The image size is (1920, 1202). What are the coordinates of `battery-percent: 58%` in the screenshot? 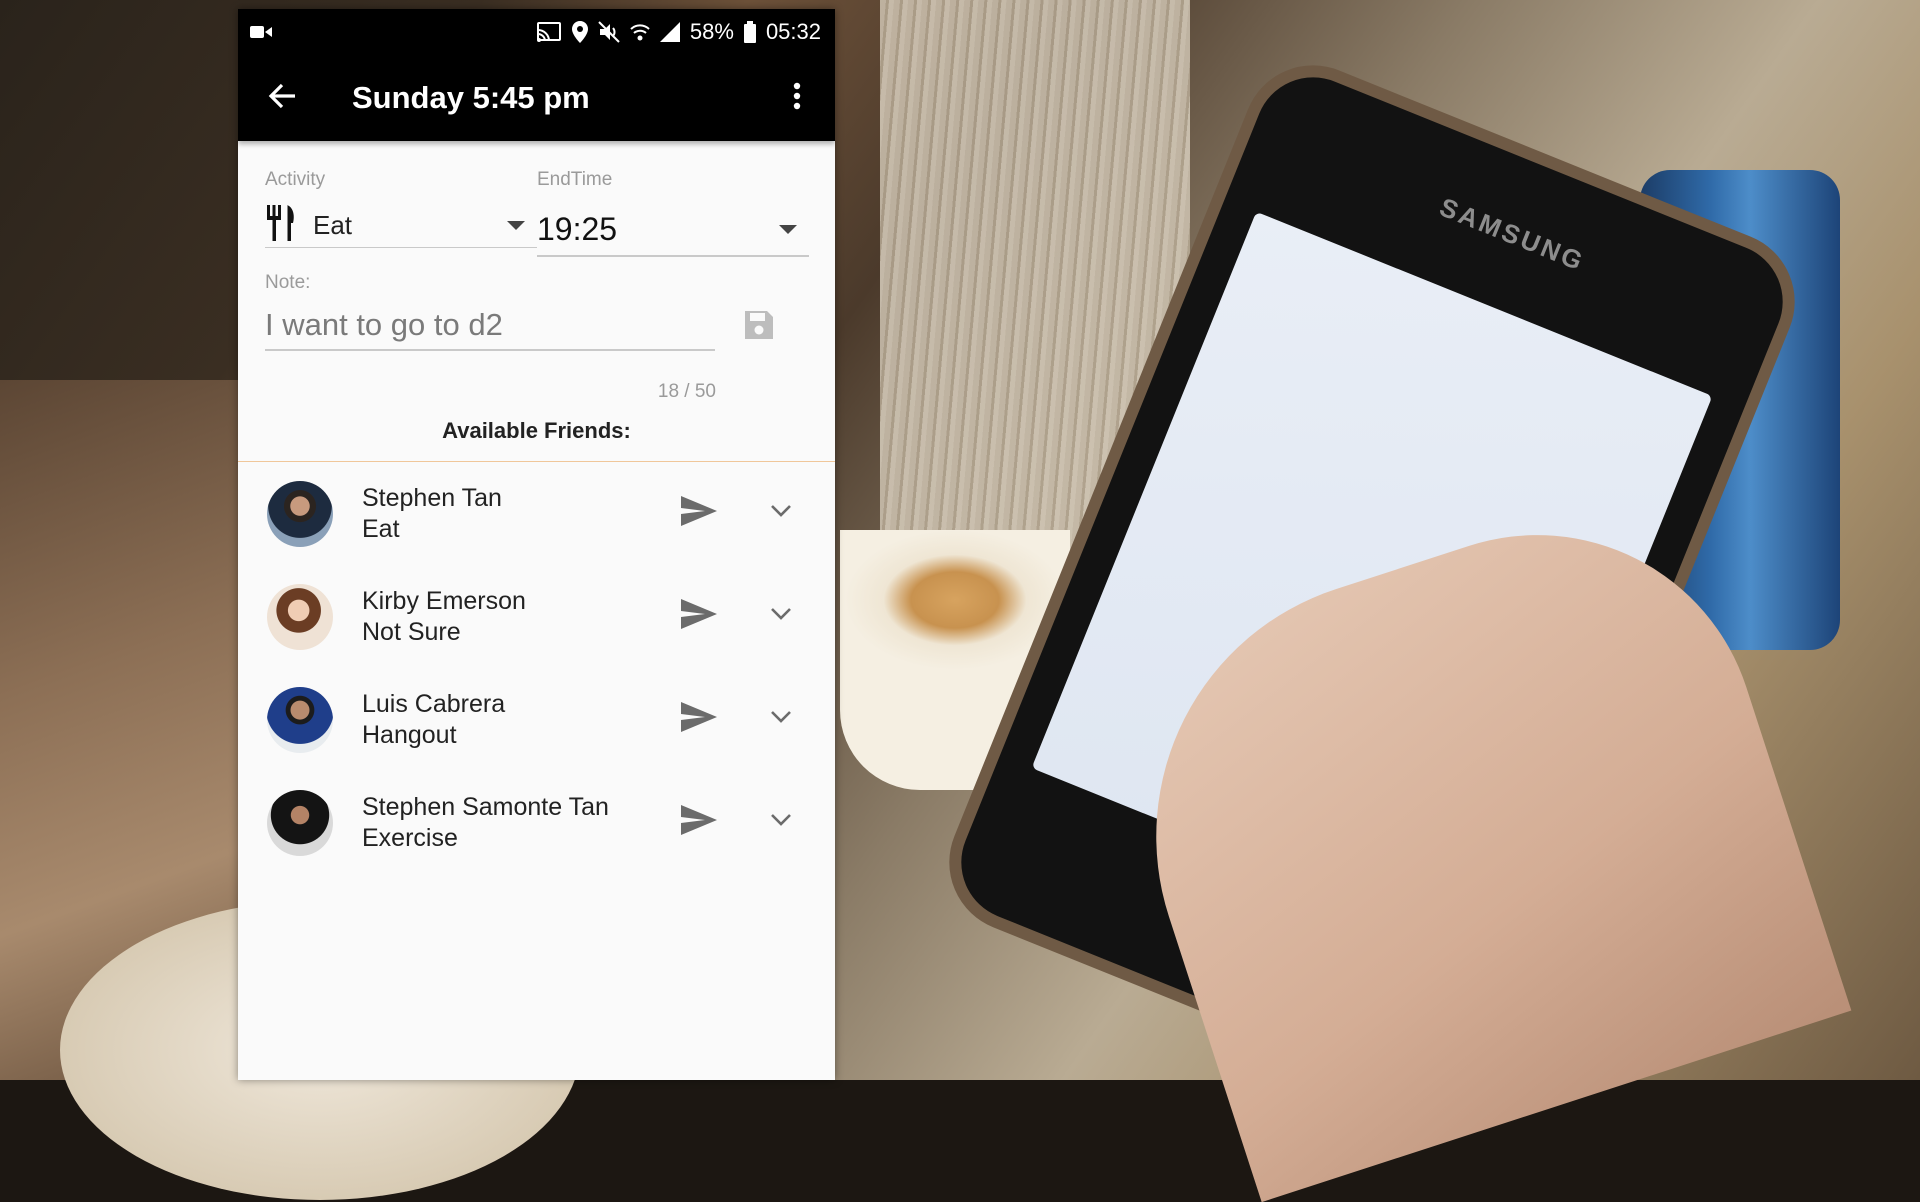 It's located at (711, 31).